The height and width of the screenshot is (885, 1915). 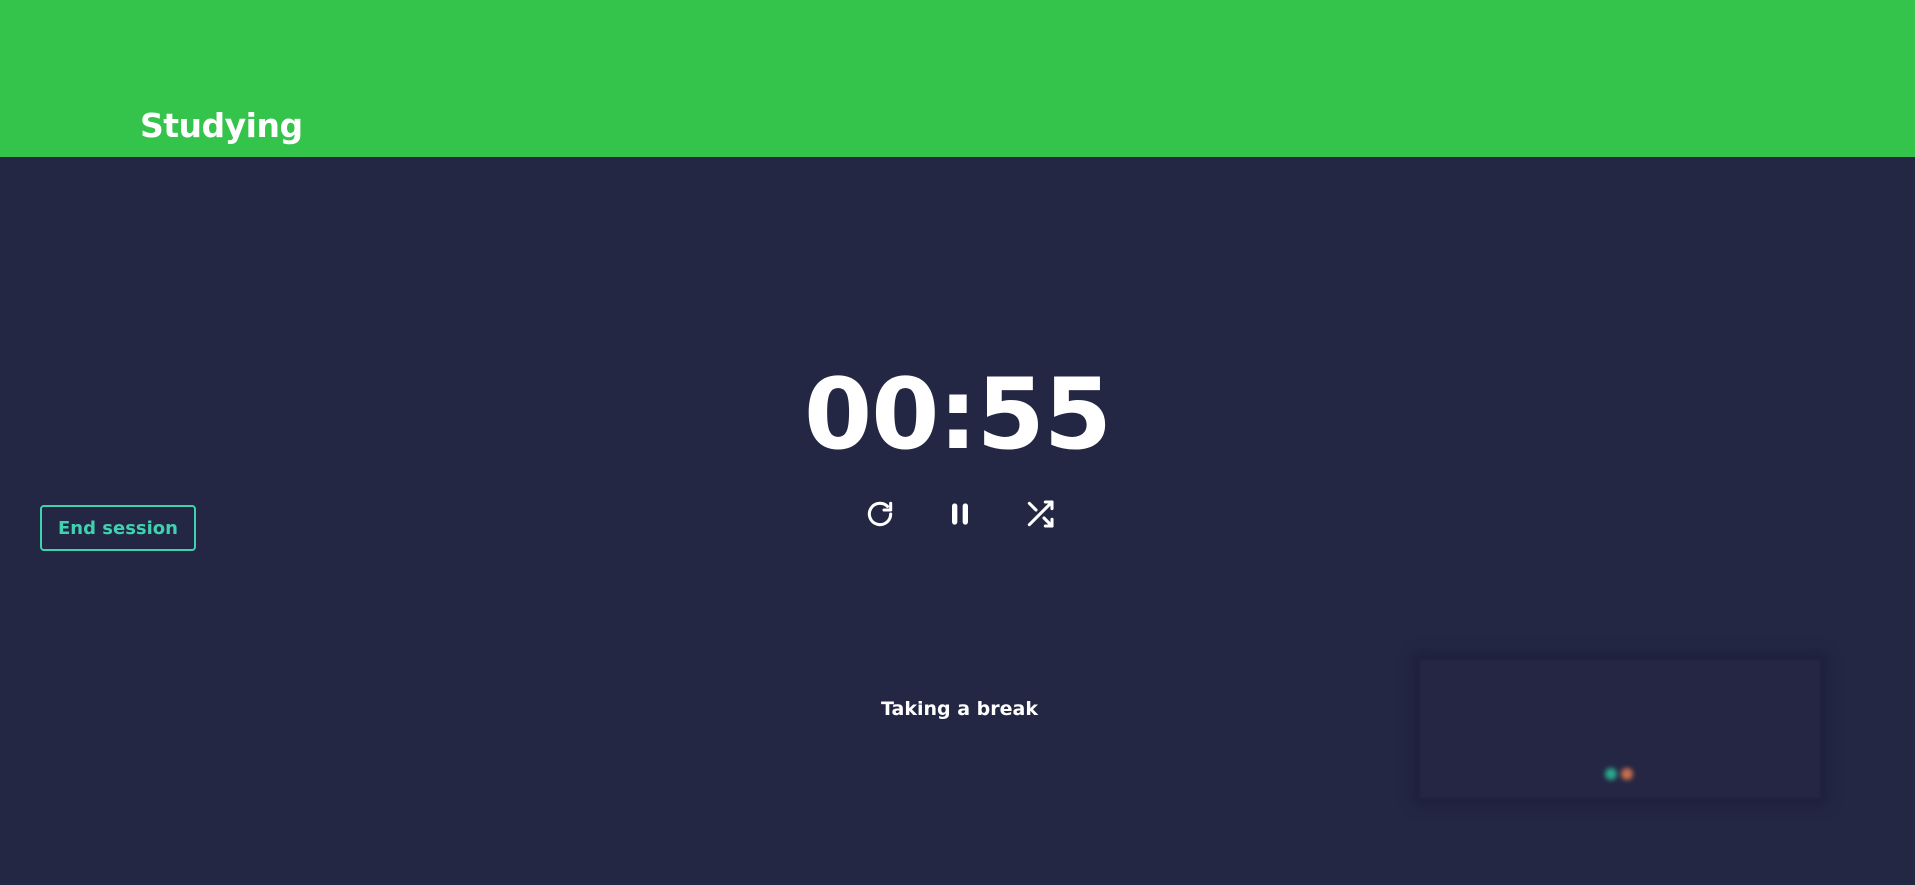 What do you see at coordinates (118, 528) in the screenshot?
I see `end-session-button: End session` at bounding box center [118, 528].